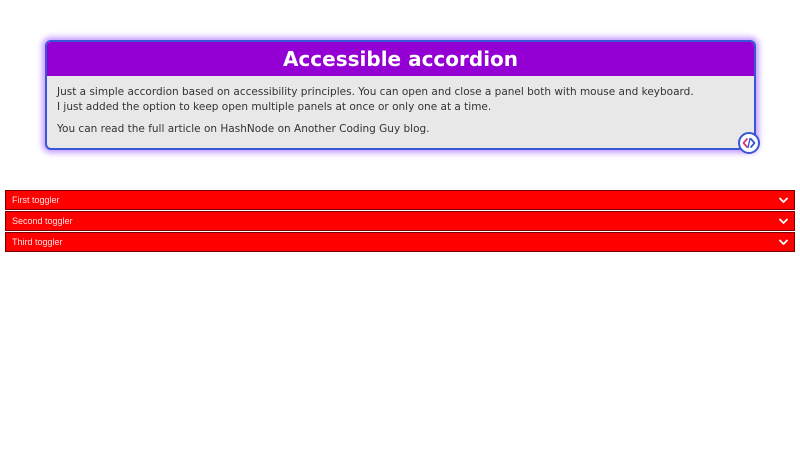 The image size is (800, 450). I want to click on accordion-toggler-label: First toggler, so click(36, 200).